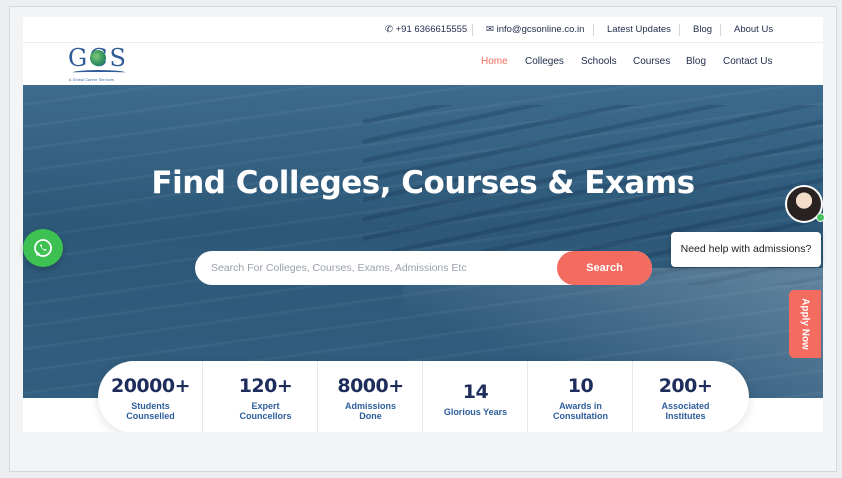  I want to click on stat-admissions-done: 8000+ Admissions Done, so click(370, 396).